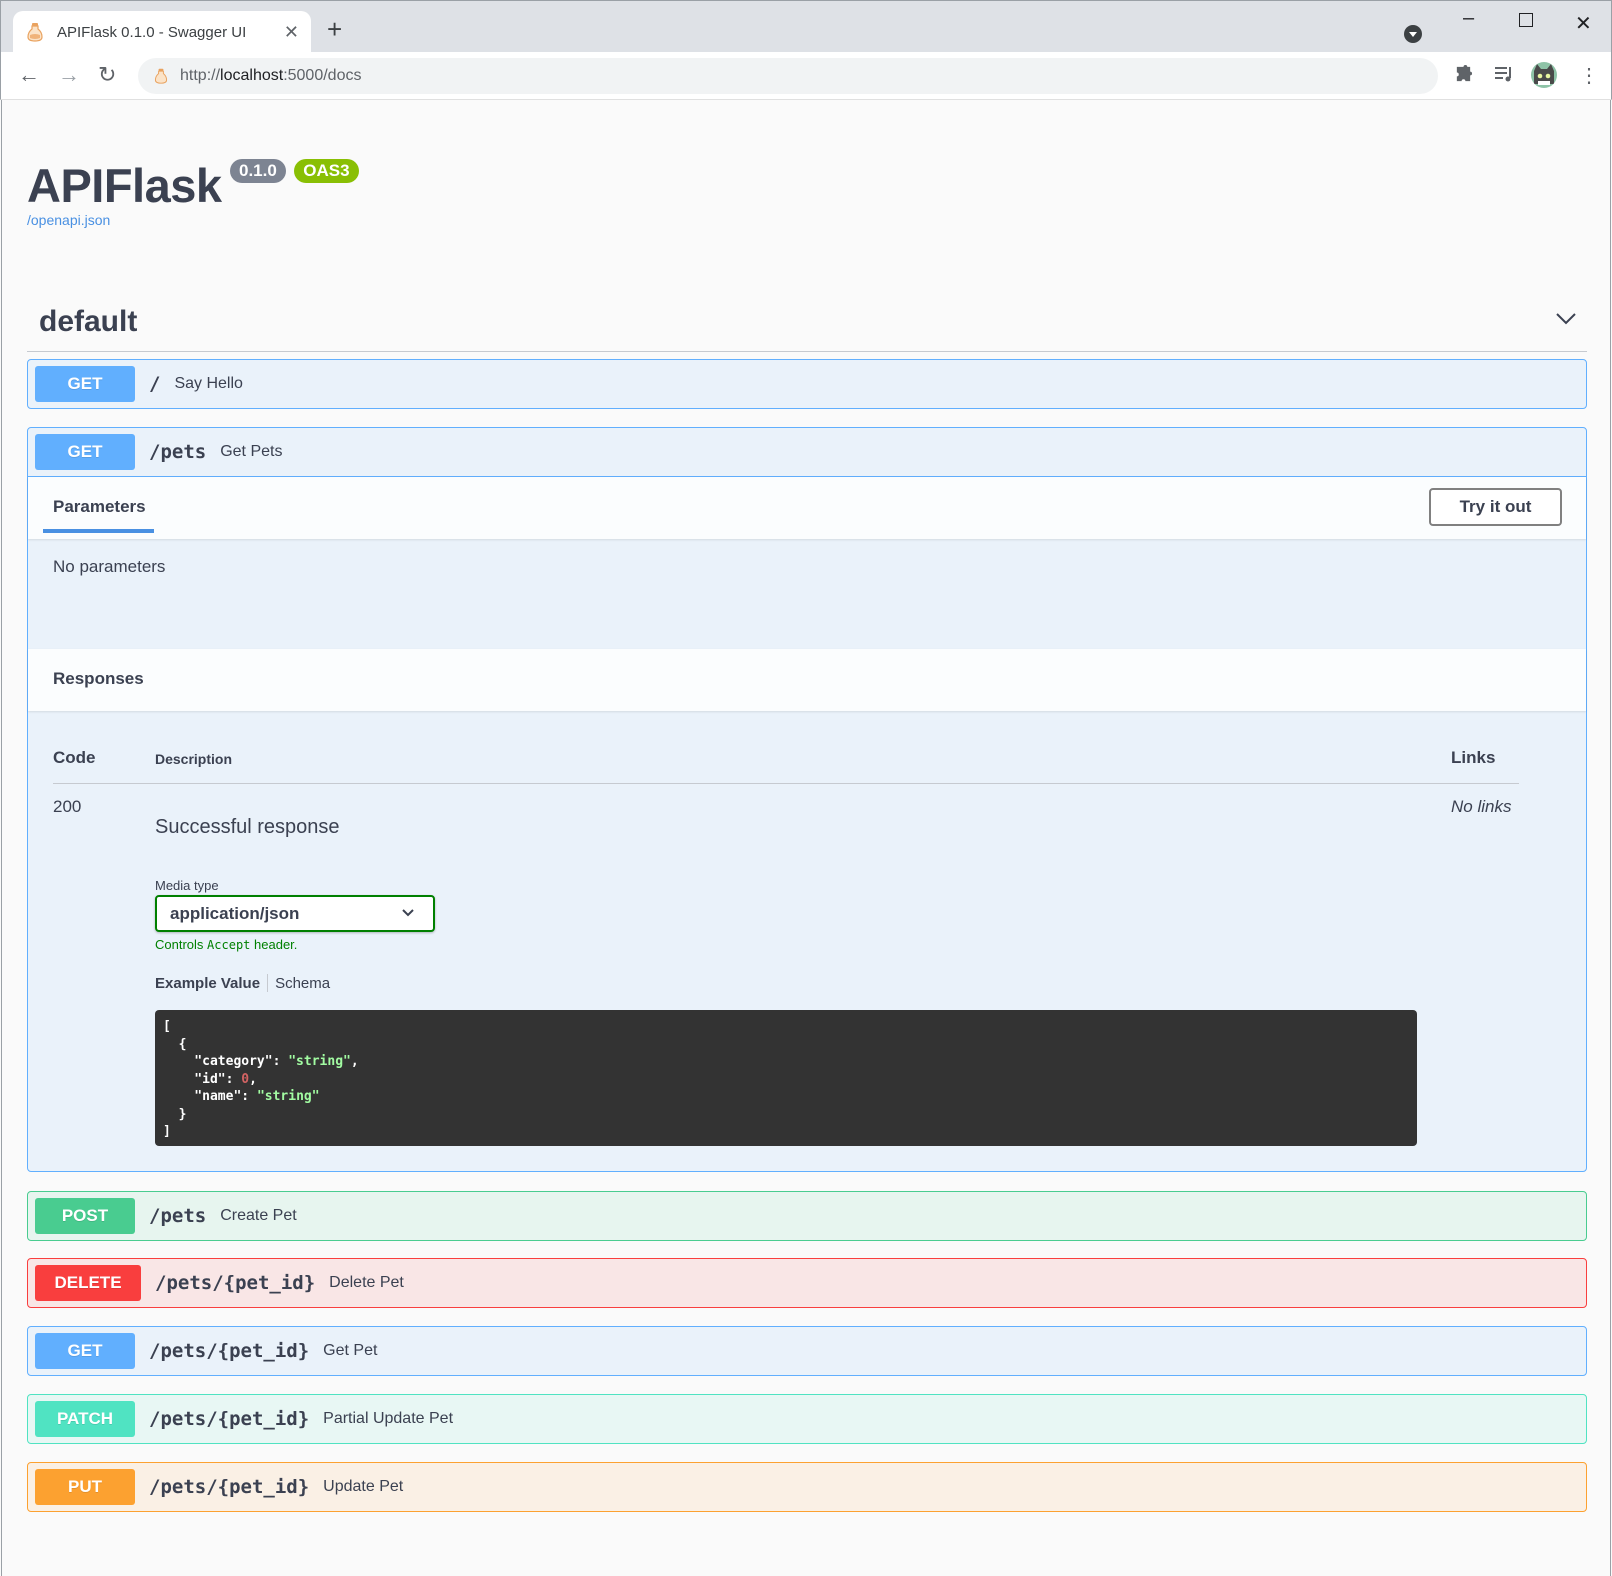 The image size is (1612, 1576). Describe the element at coordinates (334, 29) in the screenshot. I see `new-tab-button: +` at that location.